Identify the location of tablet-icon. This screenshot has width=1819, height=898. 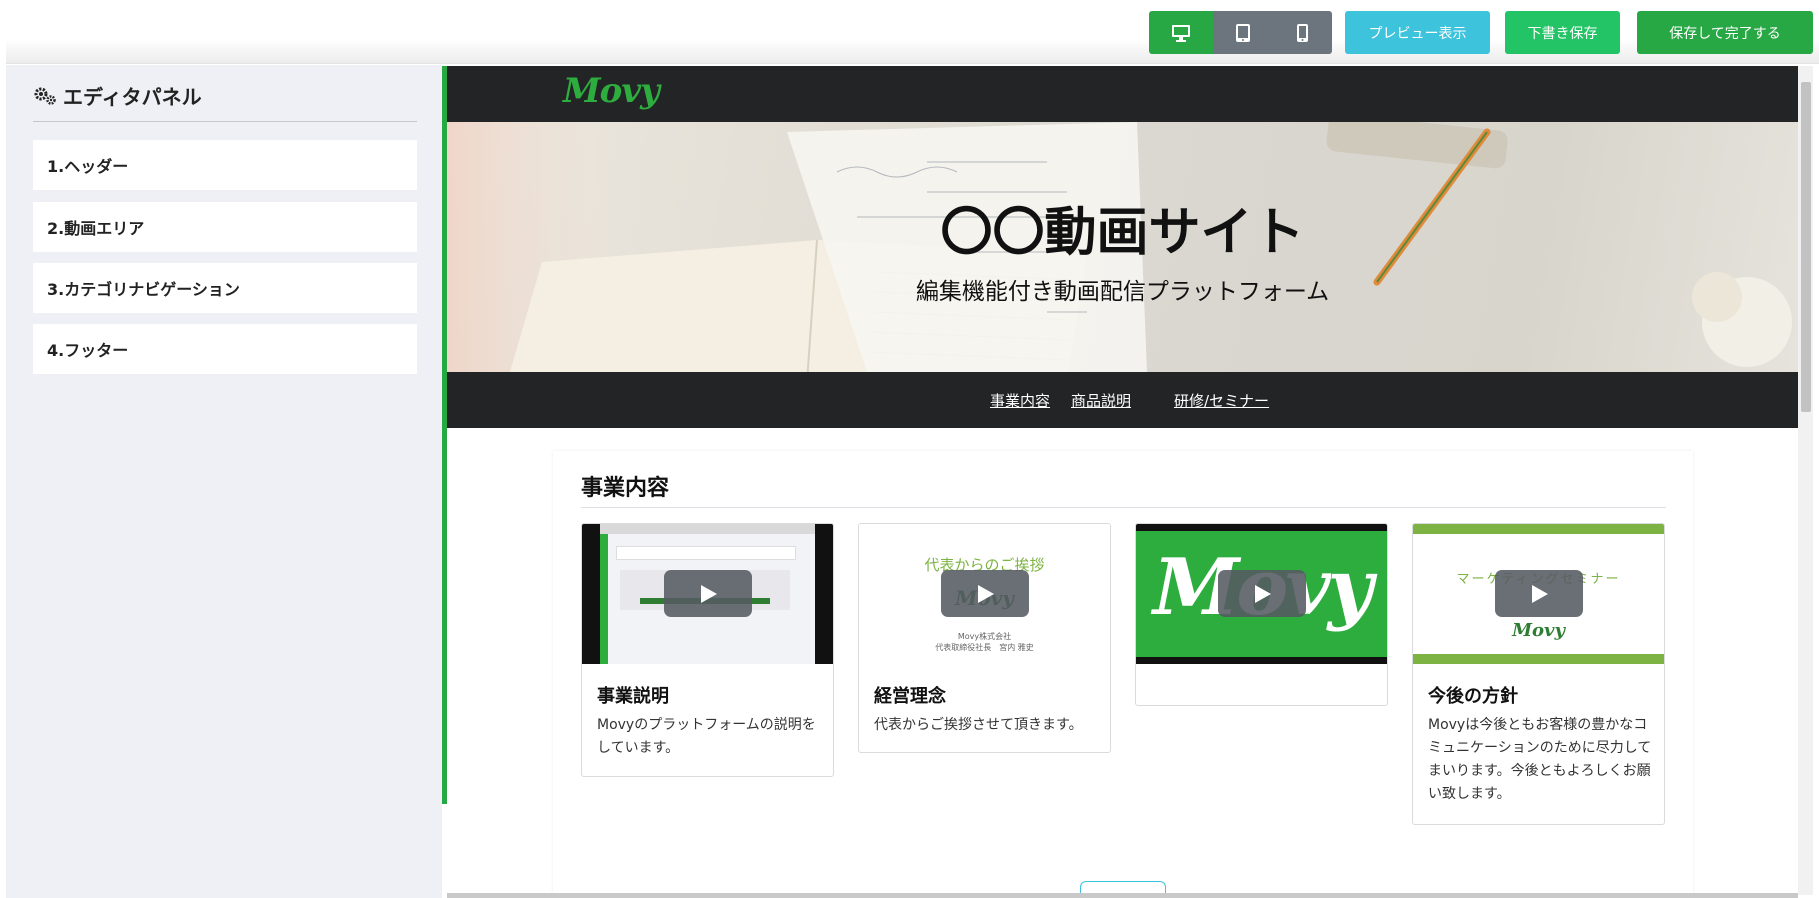
(1243, 32).